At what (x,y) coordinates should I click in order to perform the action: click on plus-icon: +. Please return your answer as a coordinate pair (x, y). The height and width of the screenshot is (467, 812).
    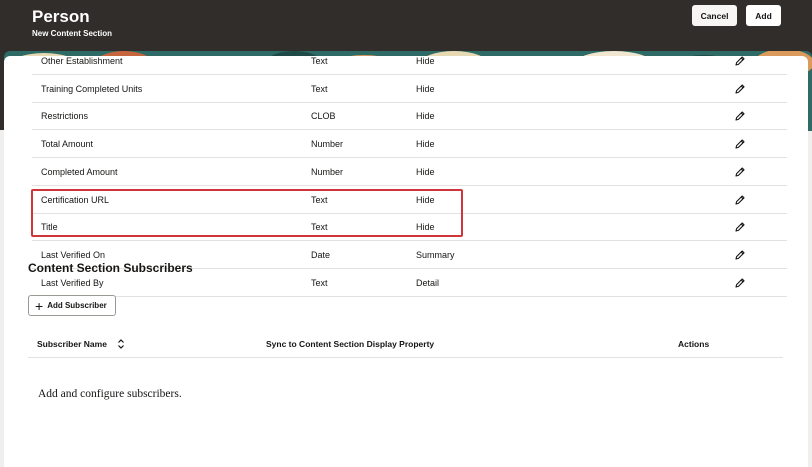
    Looking at the image, I should click on (39, 305).